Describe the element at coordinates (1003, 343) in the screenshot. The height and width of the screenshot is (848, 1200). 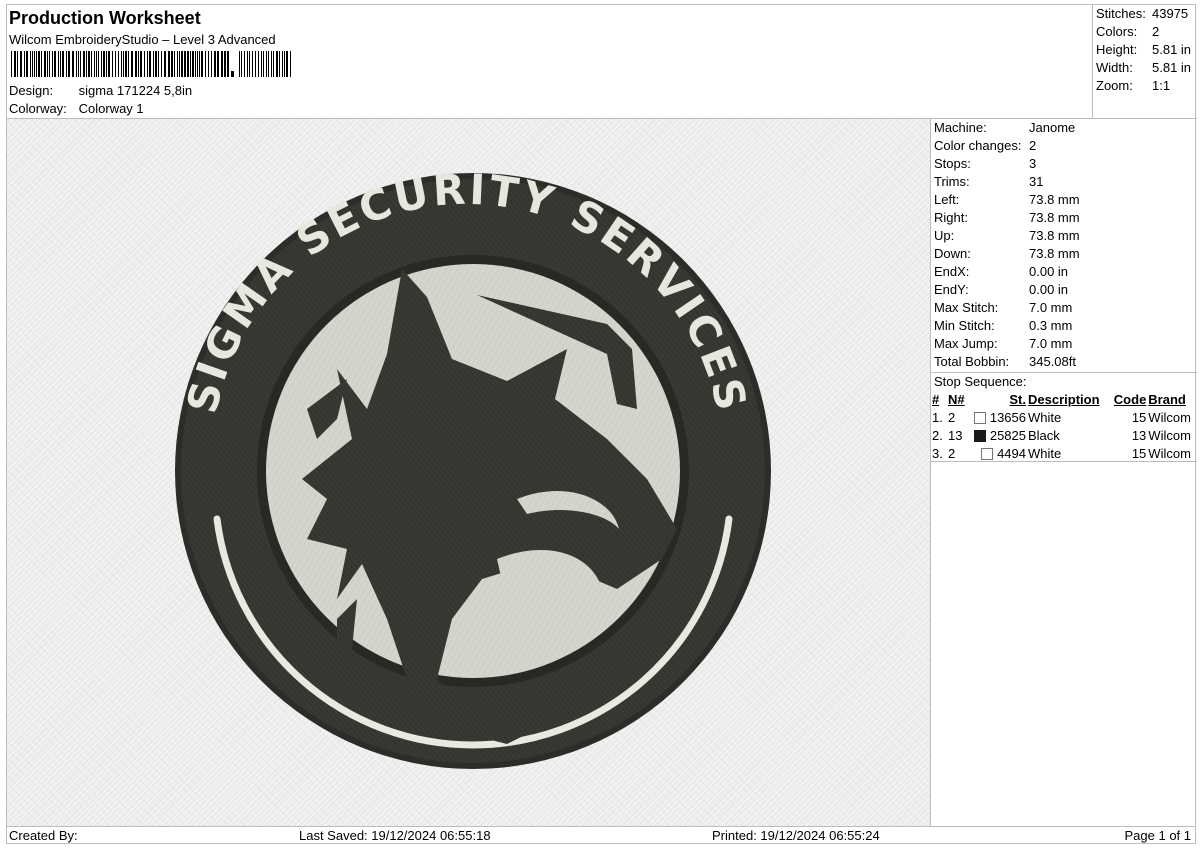
I see `detail-max-jump: Max Jump: 7.0 mm` at that location.